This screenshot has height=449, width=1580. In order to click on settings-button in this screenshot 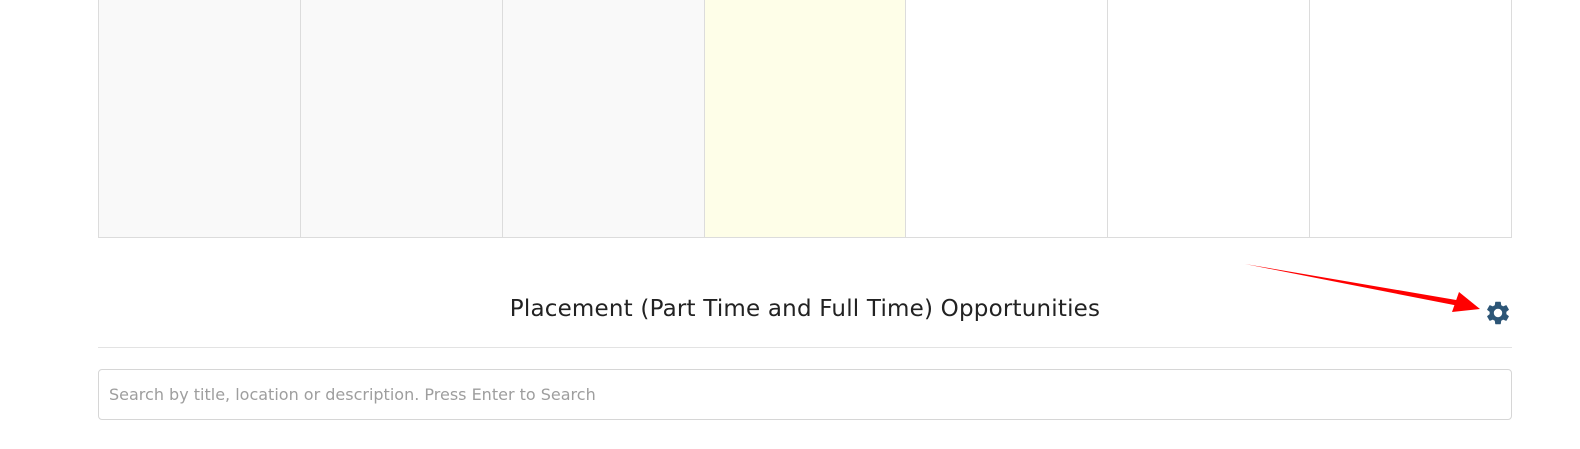, I will do `click(1498, 313)`.